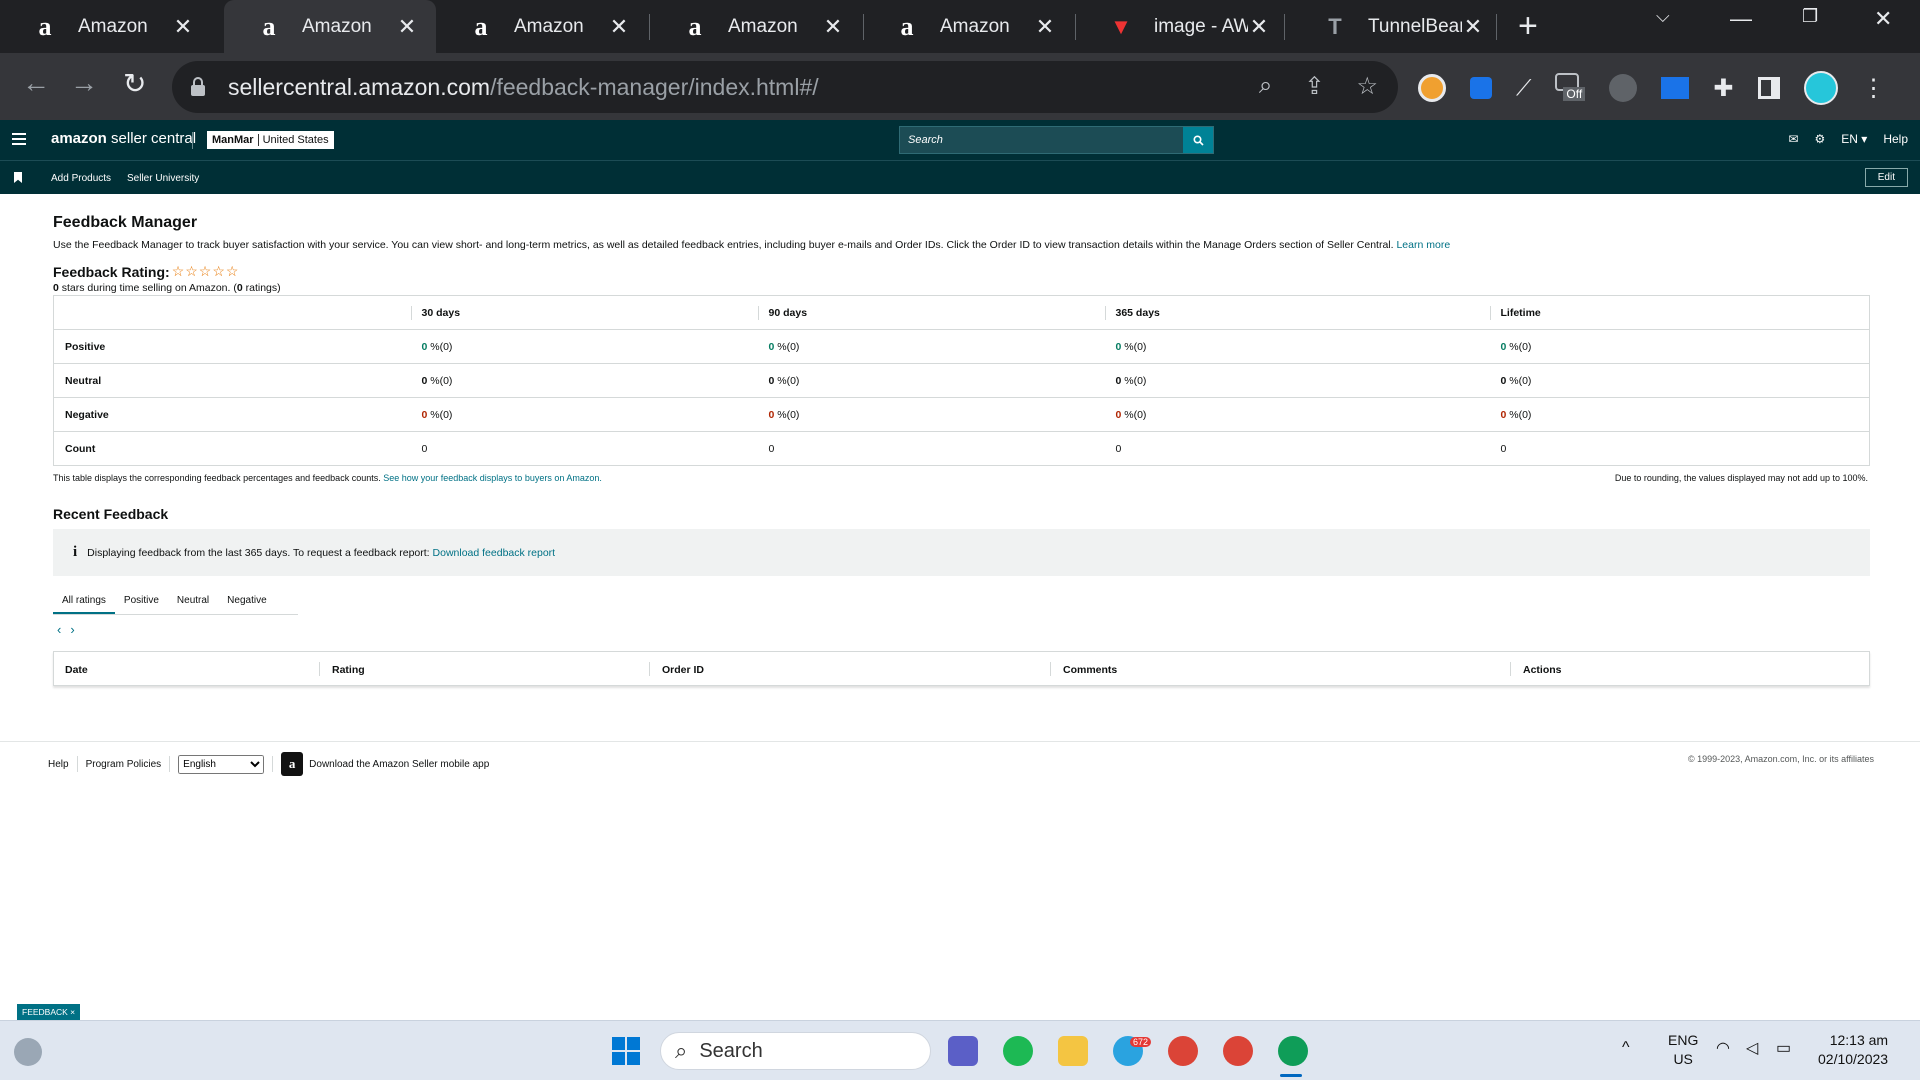 The height and width of the screenshot is (1080, 1920). Describe the element at coordinates (205, 271) in the screenshot. I see `star-rating-icon: ☆☆☆☆☆` at that location.